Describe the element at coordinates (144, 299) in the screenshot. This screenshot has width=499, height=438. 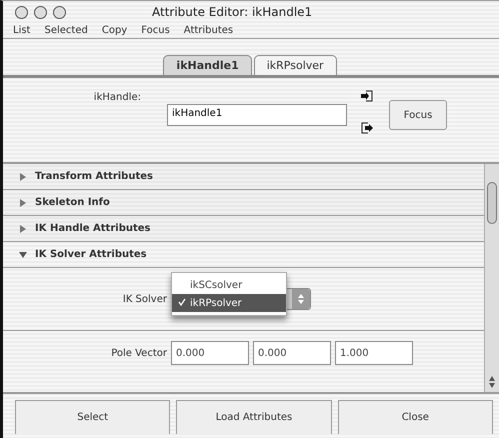
I see `field-label: IK Solver` at that location.